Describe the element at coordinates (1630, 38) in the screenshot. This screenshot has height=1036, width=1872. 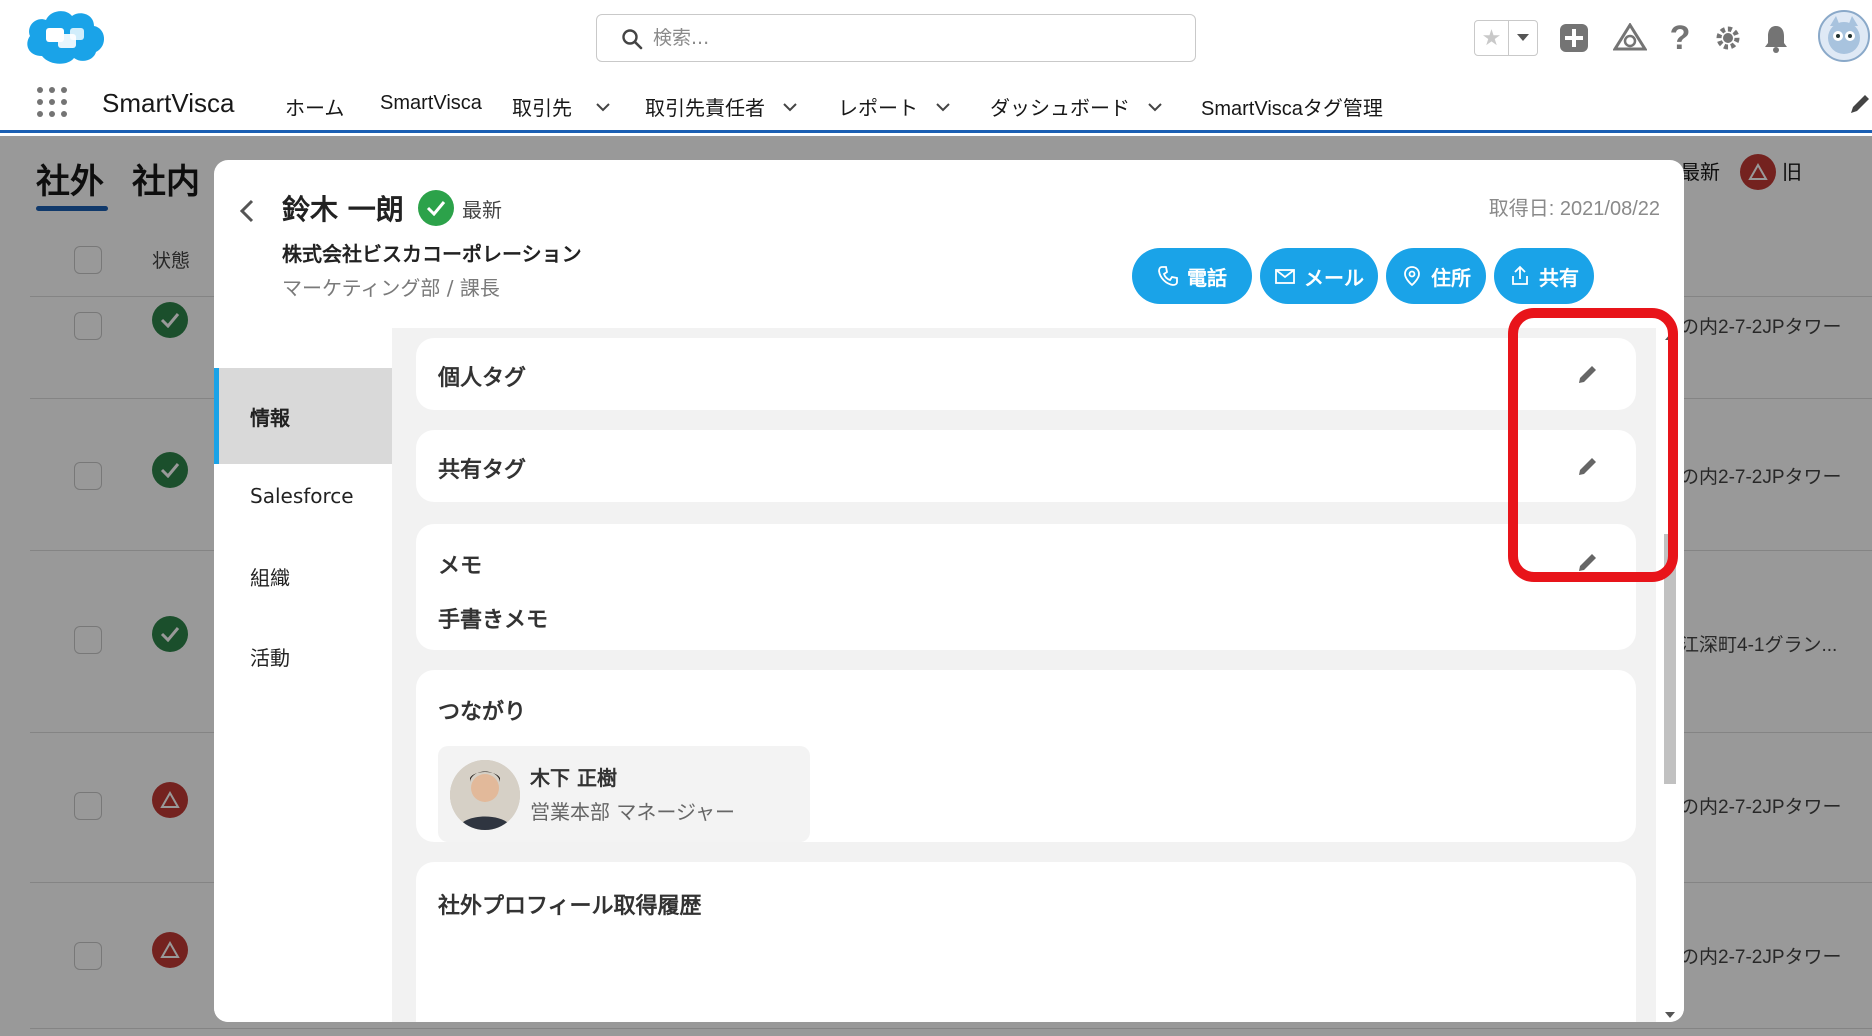
I see `trailhead-icon` at that location.